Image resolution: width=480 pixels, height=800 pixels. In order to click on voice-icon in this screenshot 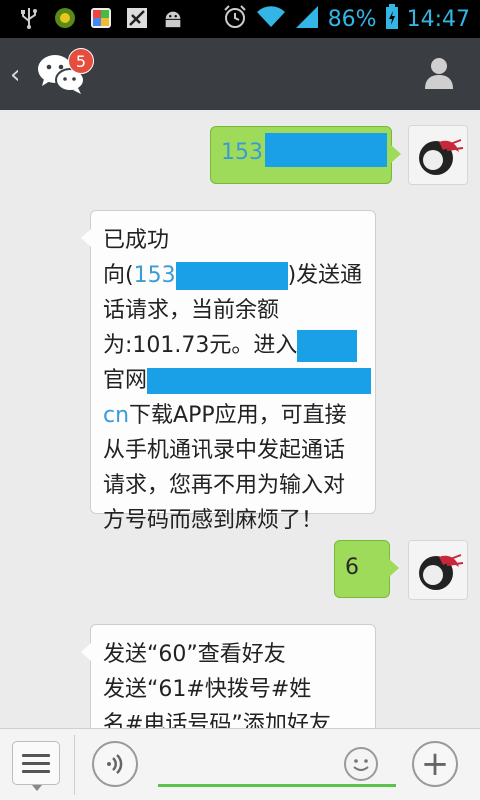, I will do `click(115, 764)`.